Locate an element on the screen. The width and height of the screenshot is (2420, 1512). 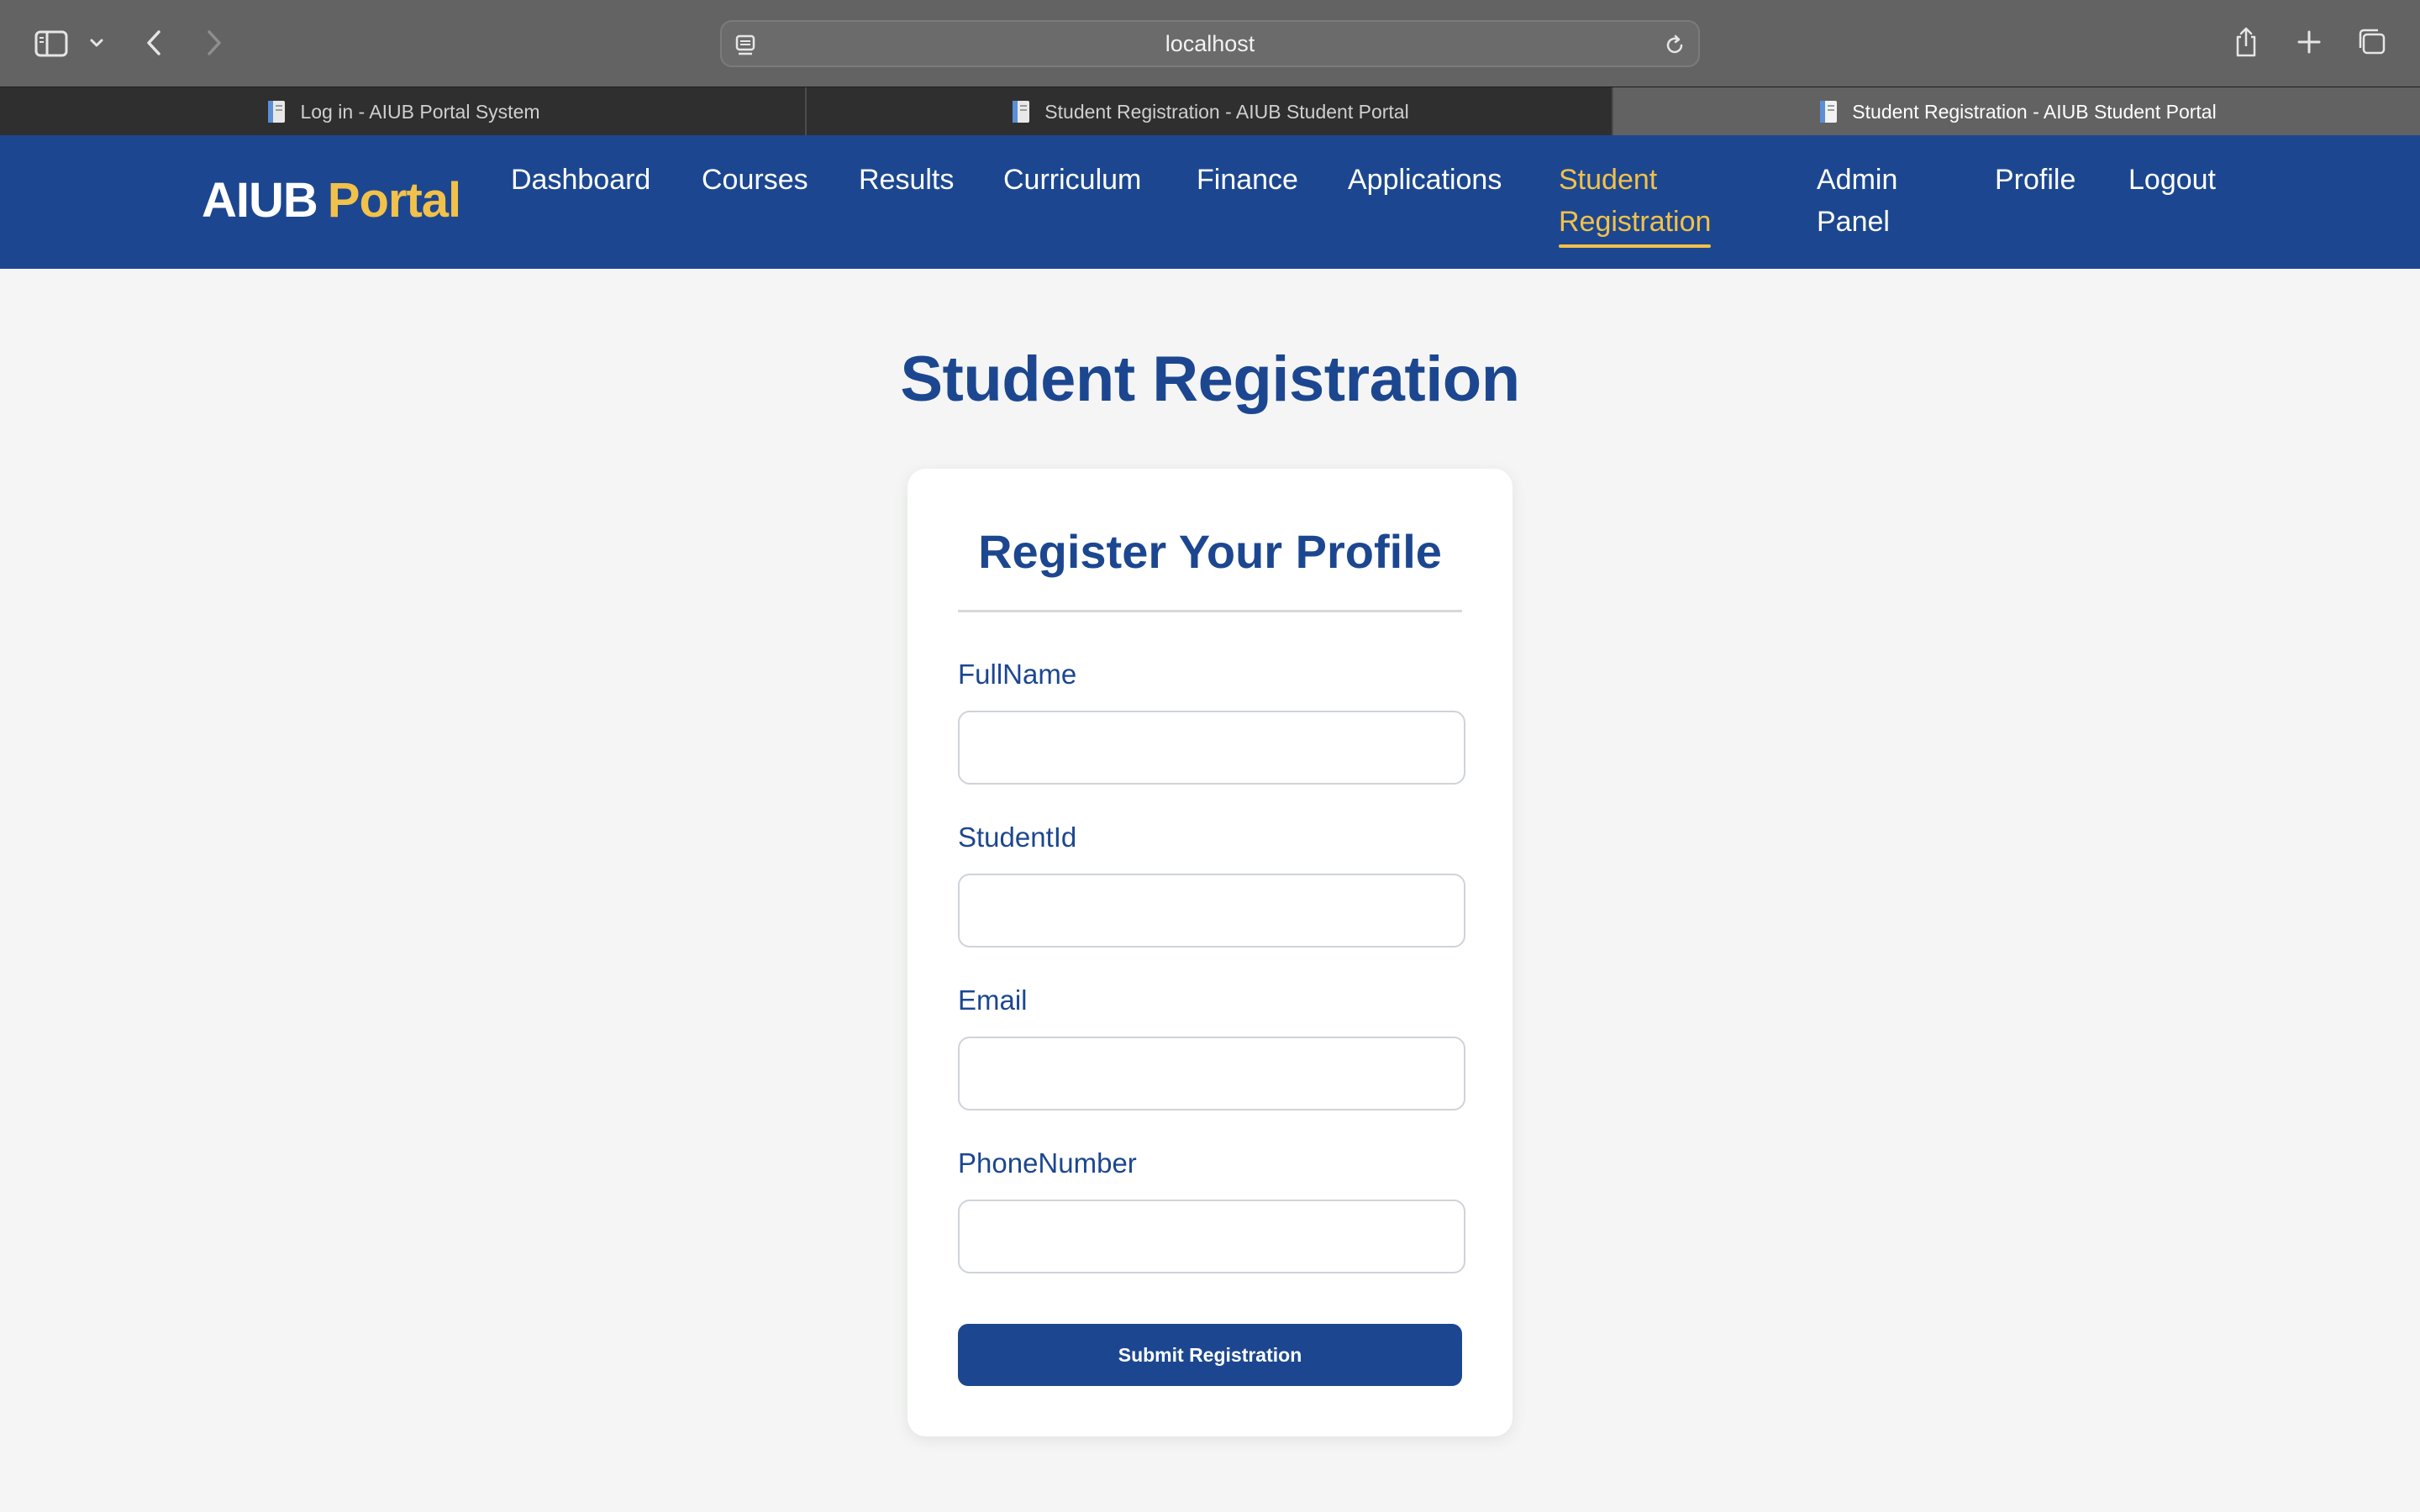
submit-registration-button: Submit Registration is located at coordinates (1210, 1355).